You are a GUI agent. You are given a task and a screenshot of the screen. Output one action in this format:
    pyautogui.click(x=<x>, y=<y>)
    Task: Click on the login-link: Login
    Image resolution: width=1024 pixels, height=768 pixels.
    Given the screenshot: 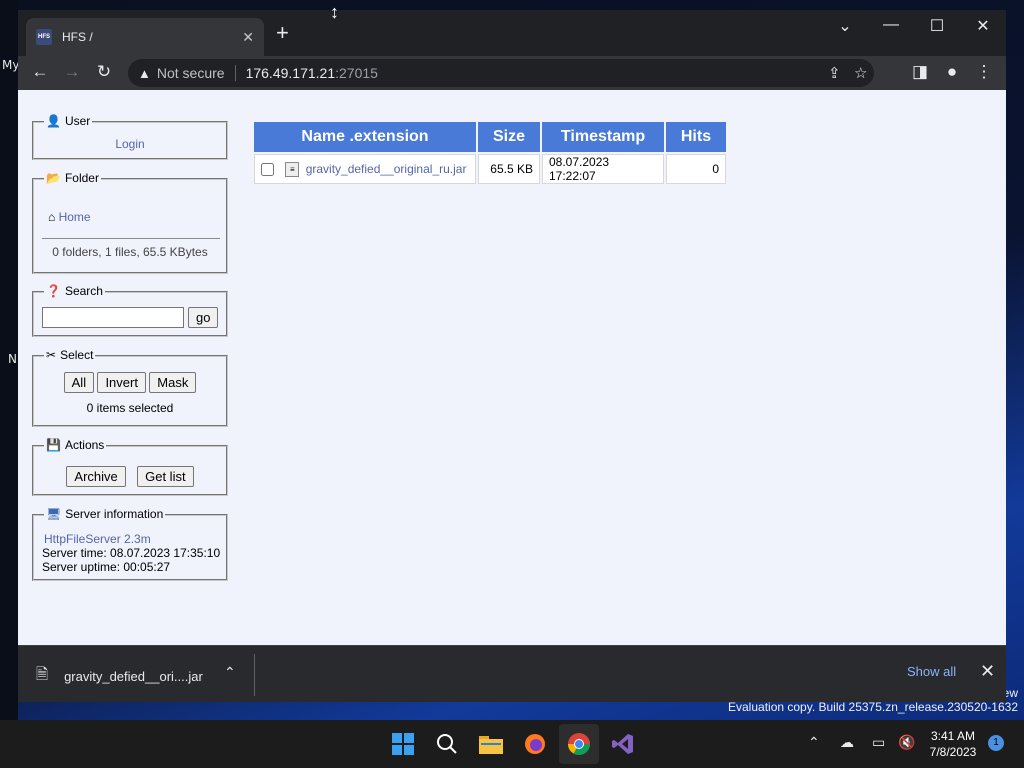 What is the action you would take?
    pyautogui.click(x=129, y=144)
    